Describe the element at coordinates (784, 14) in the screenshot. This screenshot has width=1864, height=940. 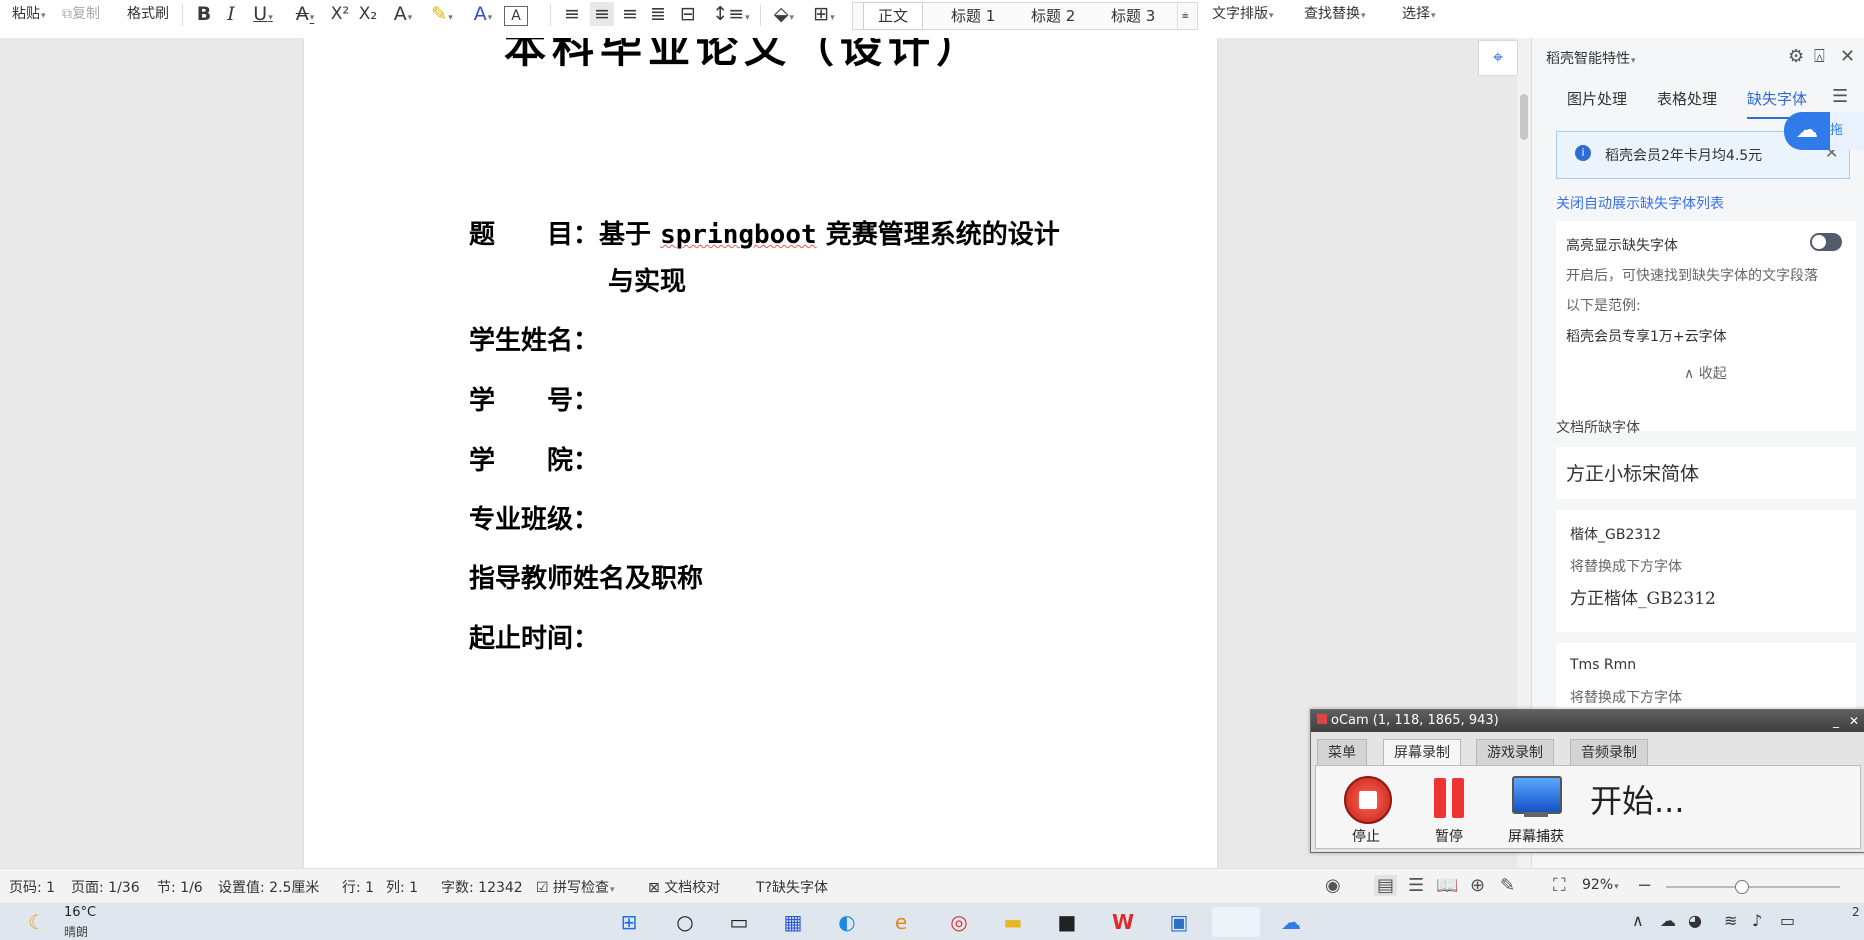
I see `shading-icon: ⬙▾` at that location.